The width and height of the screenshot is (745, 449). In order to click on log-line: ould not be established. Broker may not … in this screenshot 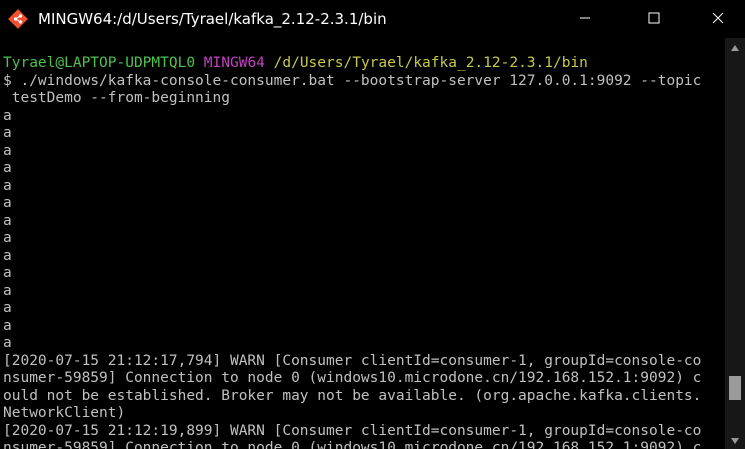, I will do `click(352, 395)`.